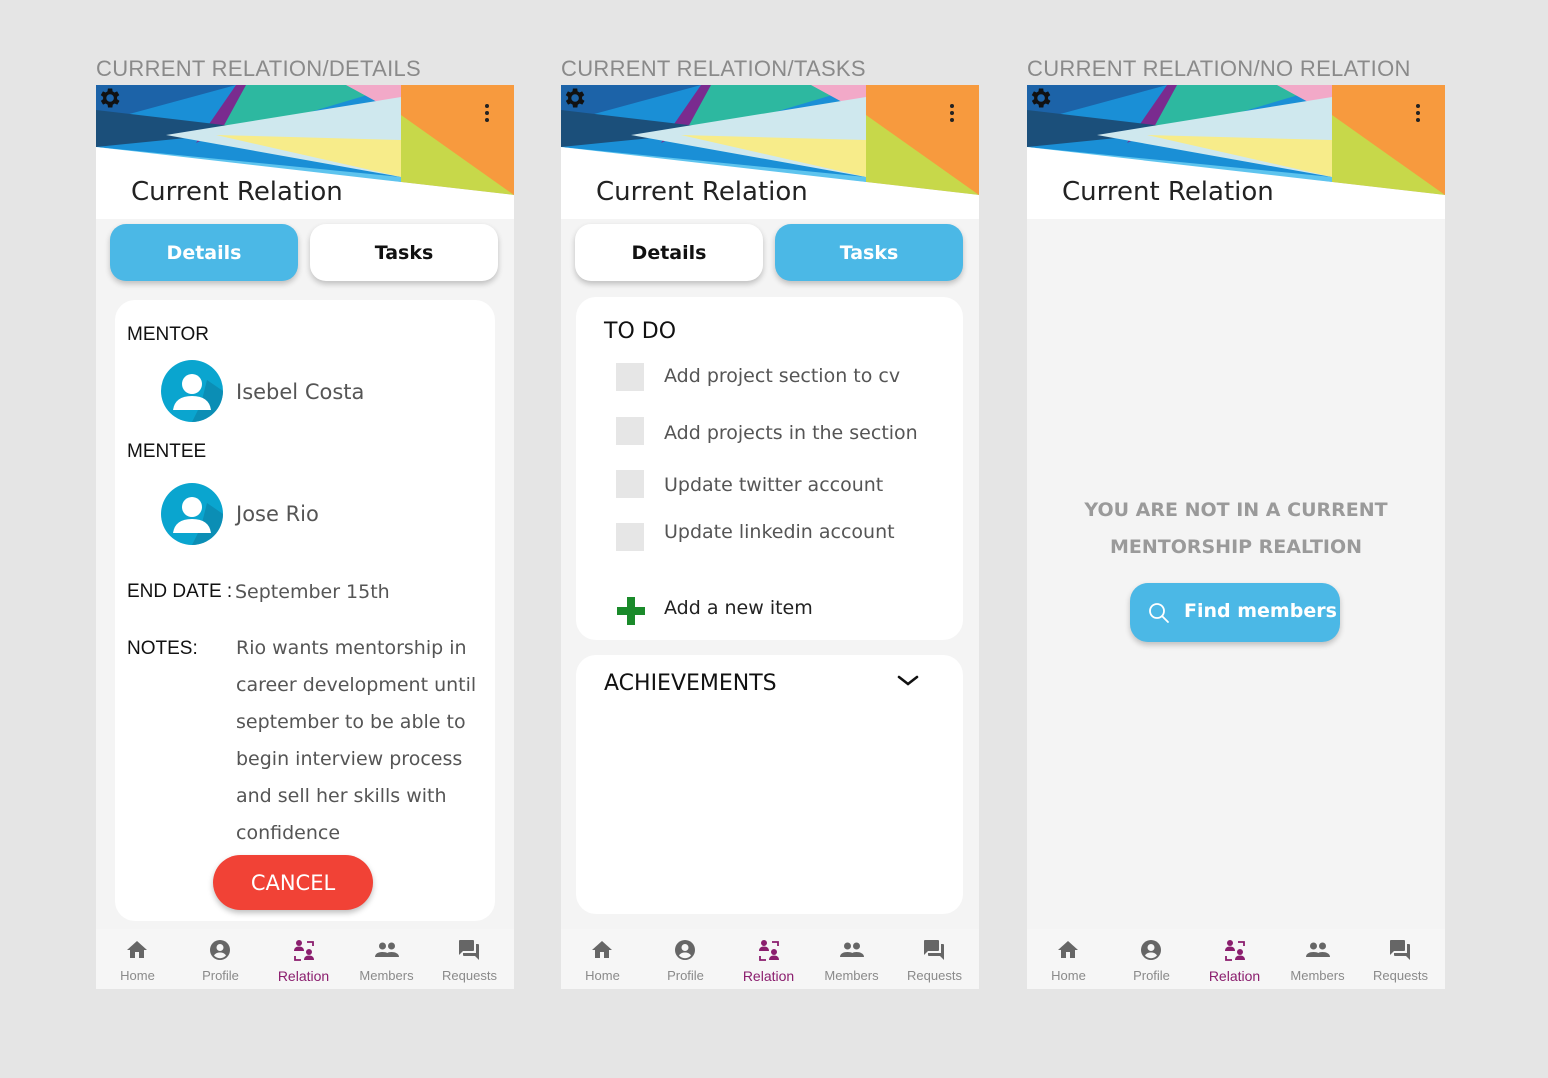 Image resolution: width=1548 pixels, height=1078 pixels. What do you see at coordinates (631, 611) in the screenshot?
I see `plus-icon` at bounding box center [631, 611].